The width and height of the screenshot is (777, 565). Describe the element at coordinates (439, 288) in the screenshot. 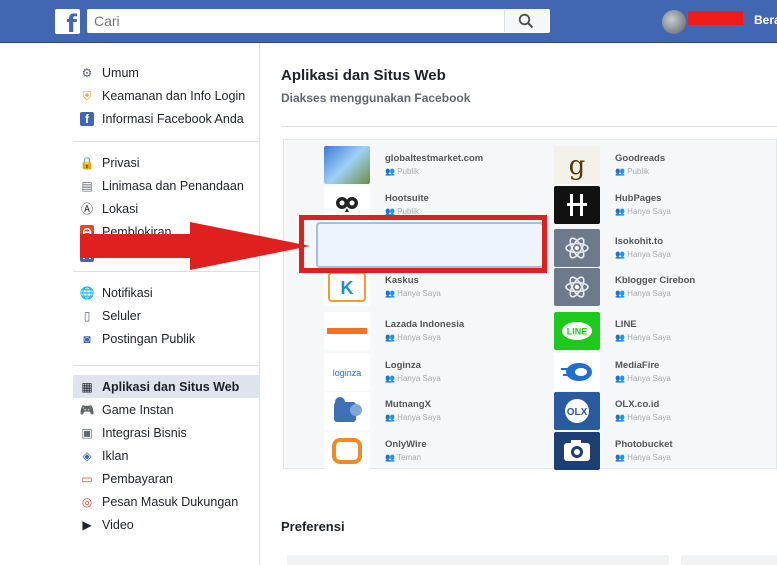

I see `app-item: K Kaskus 👥 Hanya Saya` at that location.